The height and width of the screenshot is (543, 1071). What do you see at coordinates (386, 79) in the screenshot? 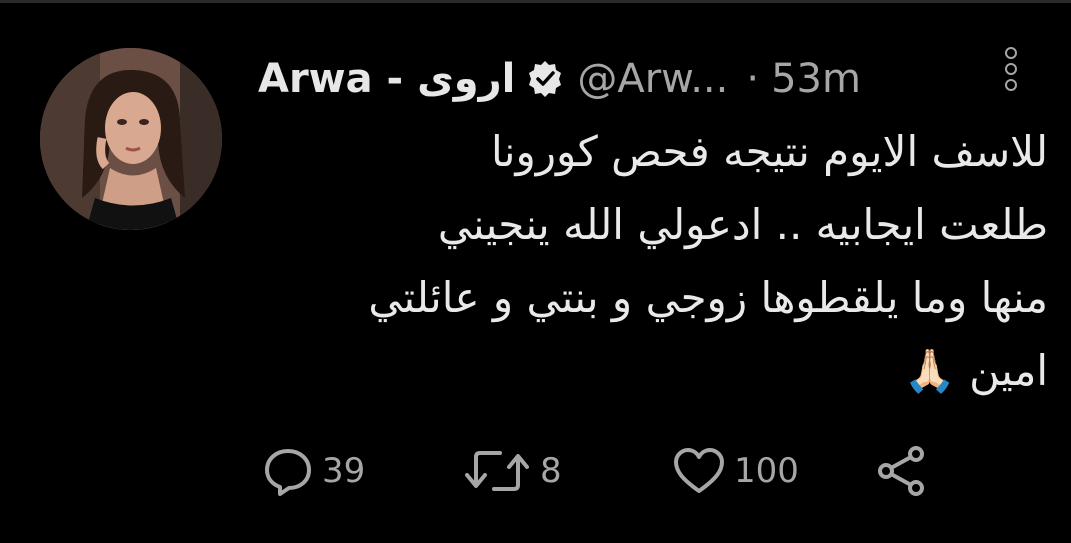
I see `author-name: Arwa - اروى` at bounding box center [386, 79].